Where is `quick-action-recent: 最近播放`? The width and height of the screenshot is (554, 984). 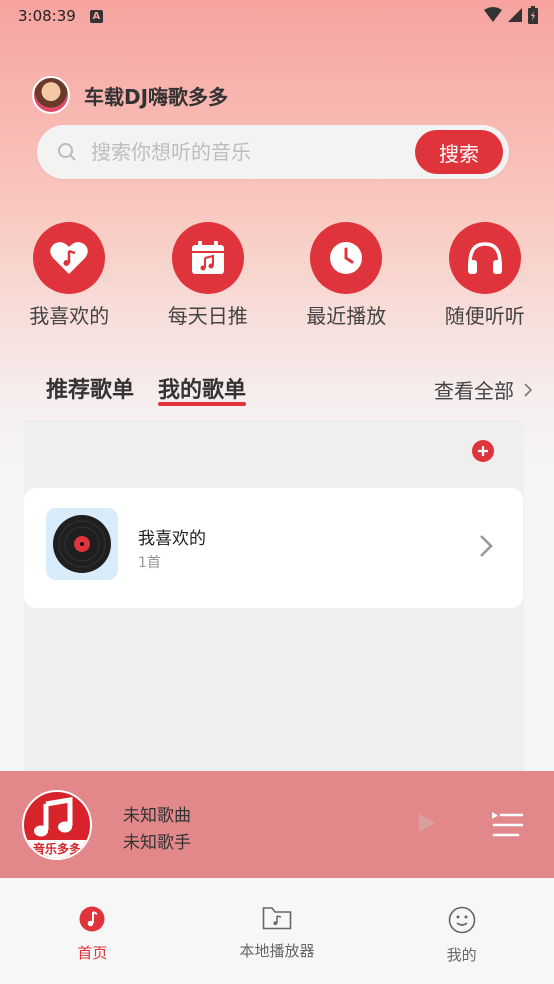
quick-action-recent: 最近播放 is located at coordinates (346, 275).